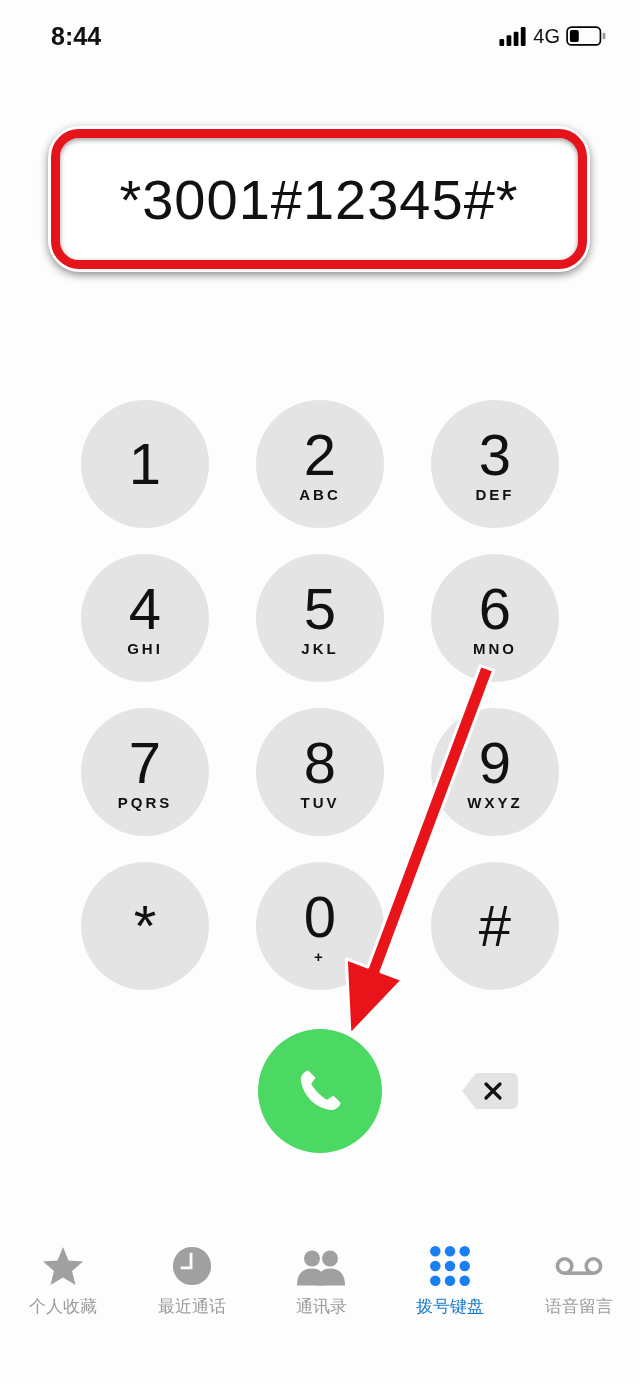  What do you see at coordinates (320, 772) in the screenshot?
I see `keypad-key: 8 TUV` at bounding box center [320, 772].